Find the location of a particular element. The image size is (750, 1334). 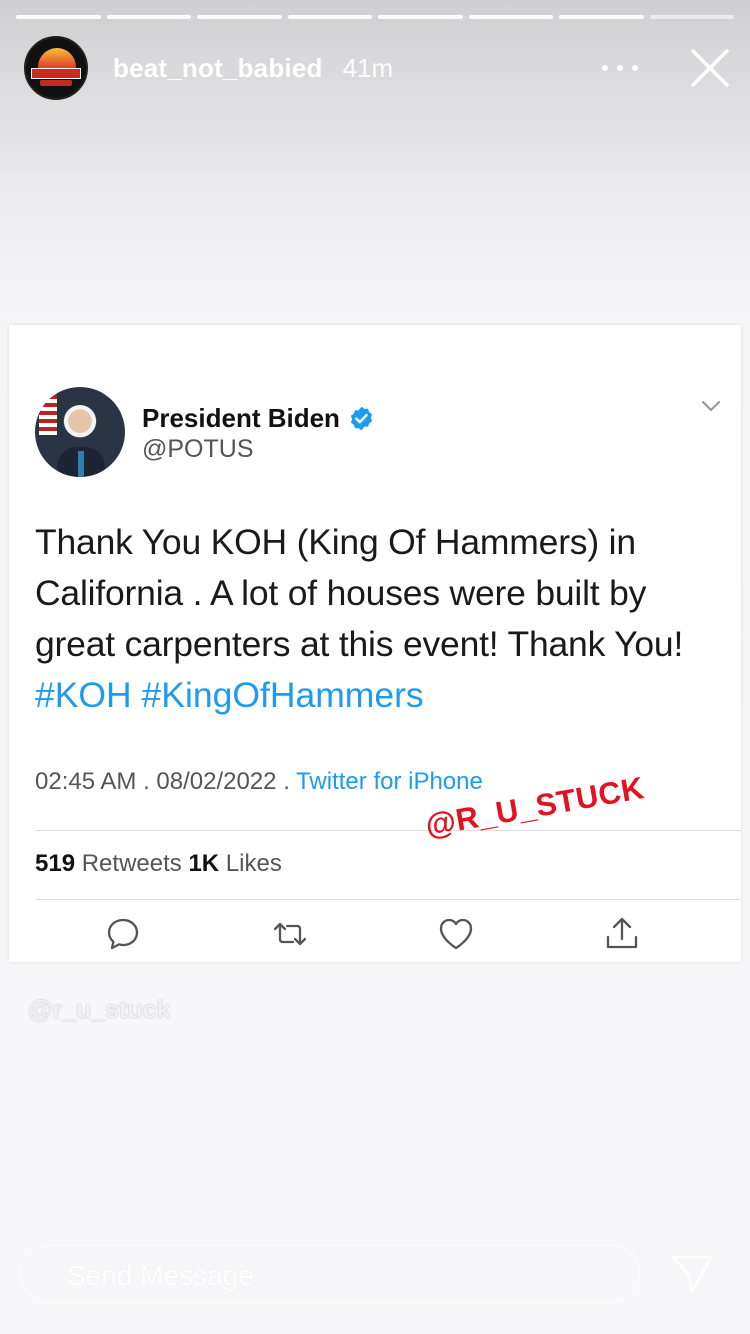

chevron-down-icon is located at coordinates (711, 406).